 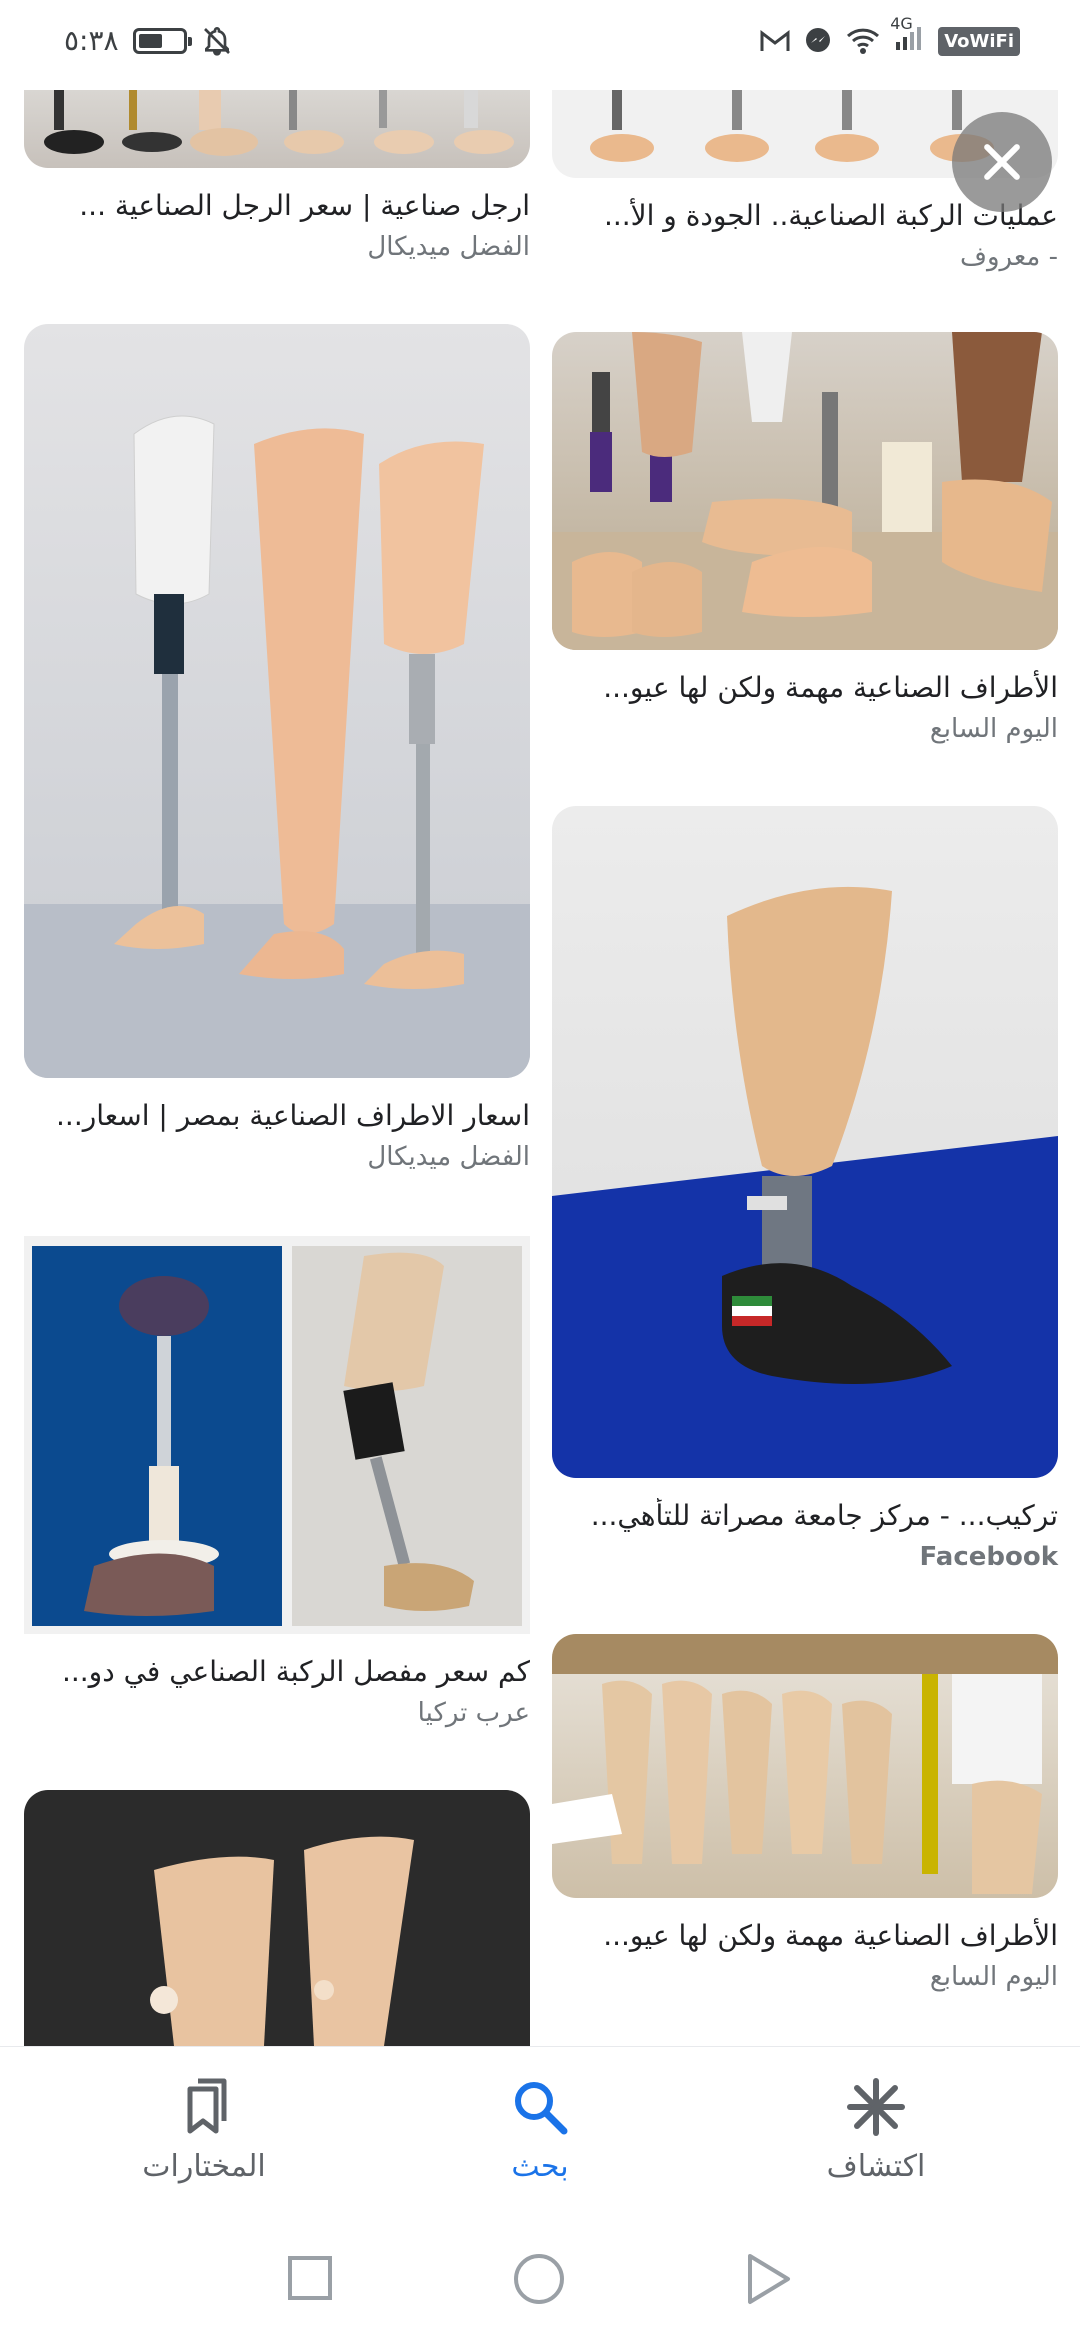 What do you see at coordinates (979, 41) in the screenshot?
I see `vowifi-badge: VoWiFi` at bounding box center [979, 41].